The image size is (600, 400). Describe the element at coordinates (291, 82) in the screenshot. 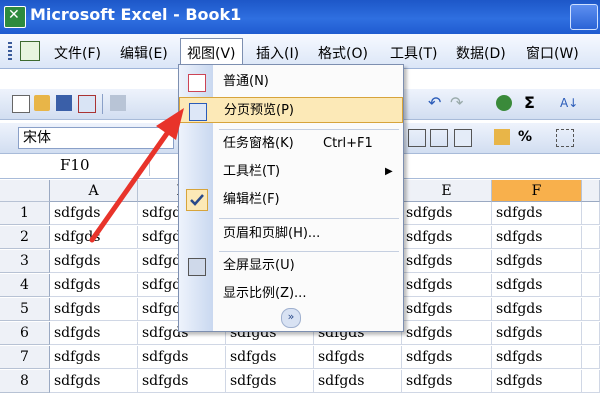

I see `menu-item-normal: 普通(N)` at that location.